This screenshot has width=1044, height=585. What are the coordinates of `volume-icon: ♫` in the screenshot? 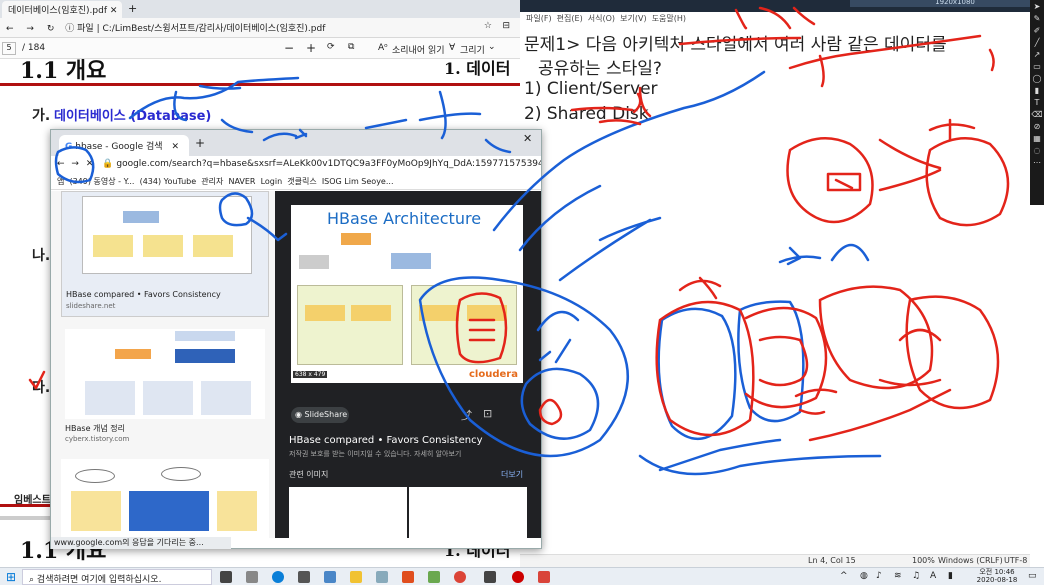 It's located at (916, 576).